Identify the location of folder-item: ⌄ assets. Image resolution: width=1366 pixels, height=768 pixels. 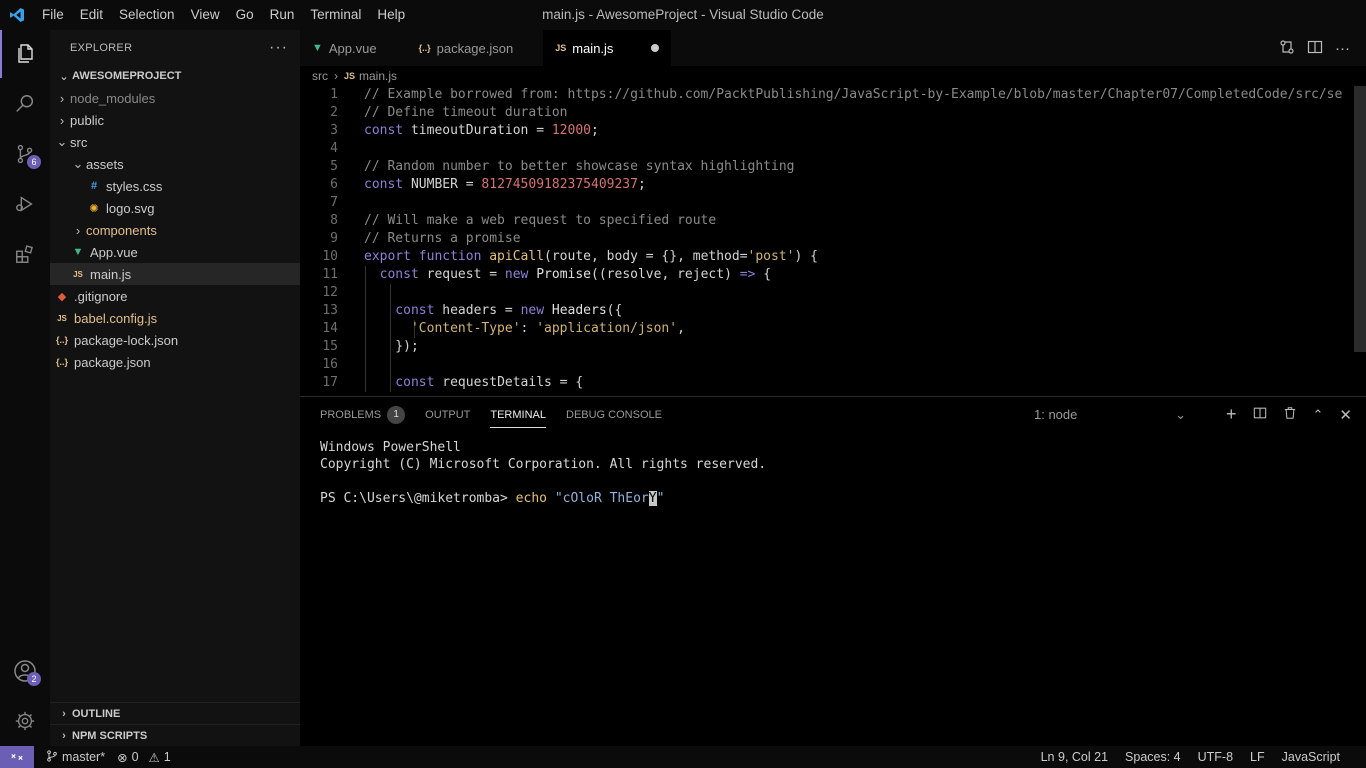
(175, 164).